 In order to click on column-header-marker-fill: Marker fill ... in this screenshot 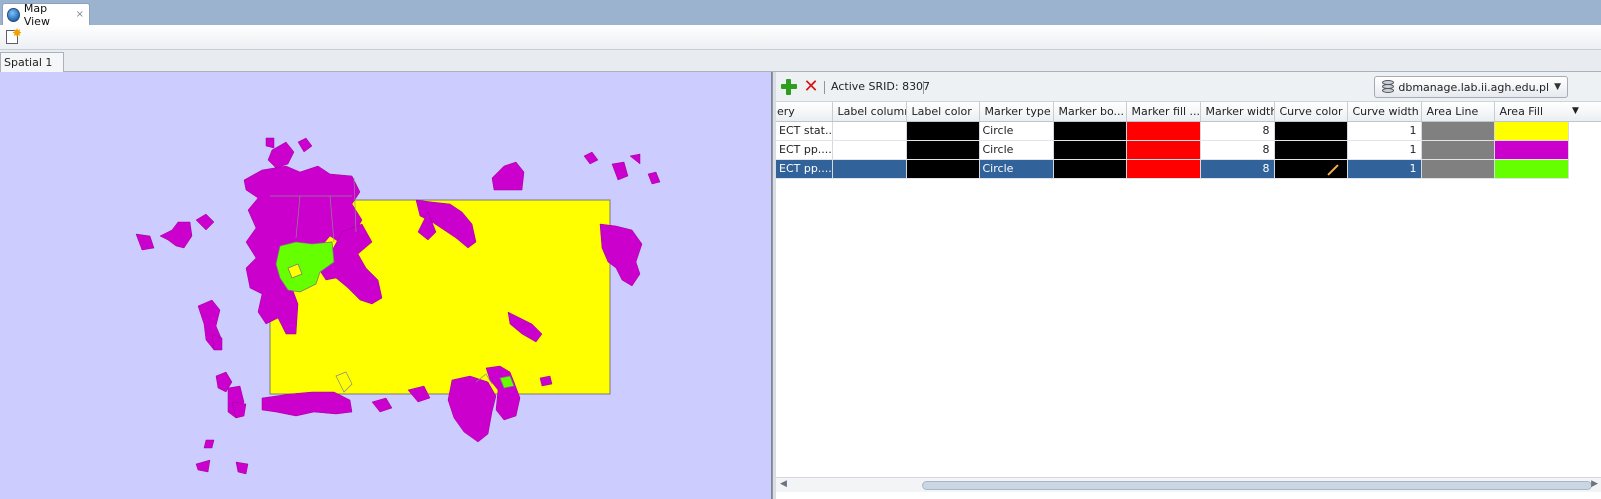, I will do `click(1163, 112)`.